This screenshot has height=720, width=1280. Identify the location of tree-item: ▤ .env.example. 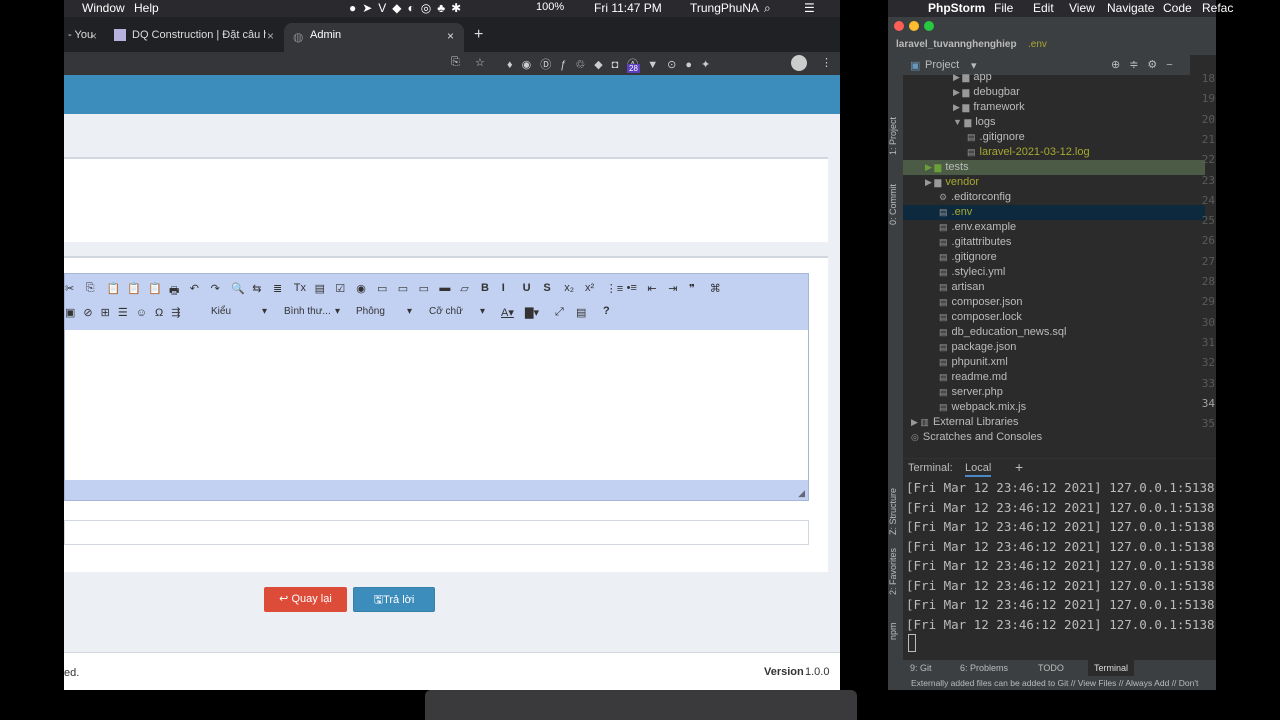
(1054, 227).